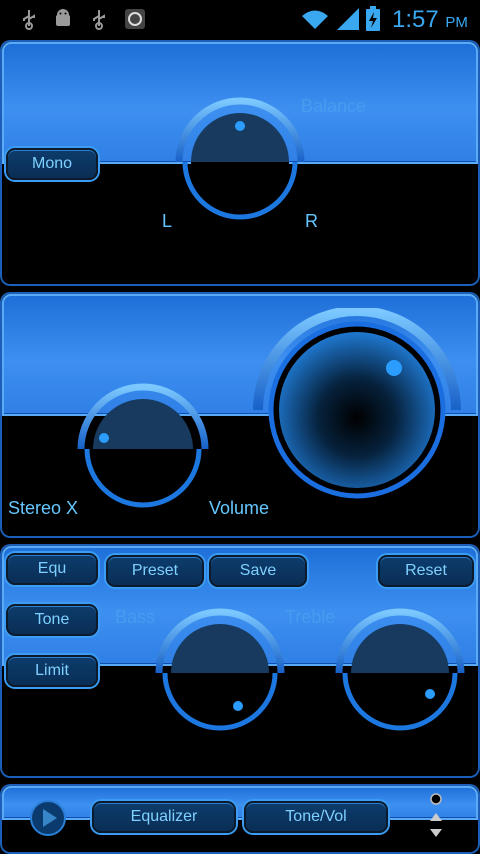 This screenshot has height=854, width=480. Describe the element at coordinates (258, 571) in the screenshot. I see `save-button: Save` at that location.